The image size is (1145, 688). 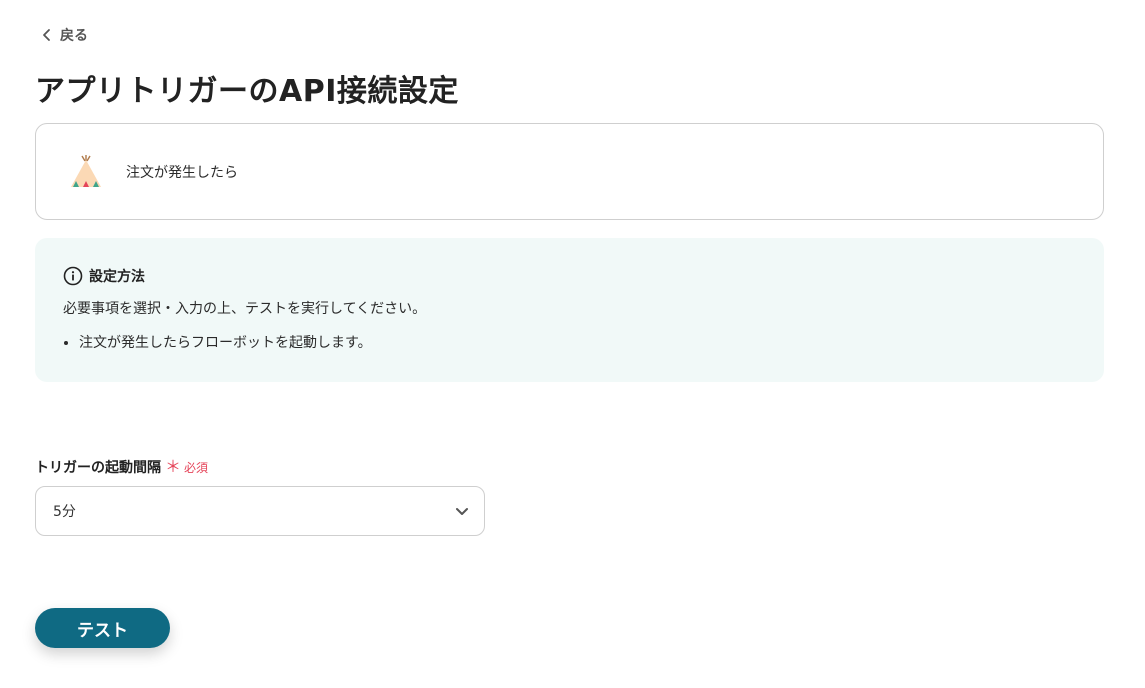 I want to click on page-title: アプリトリガーのAPI接続設定, so click(x=247, y=91).